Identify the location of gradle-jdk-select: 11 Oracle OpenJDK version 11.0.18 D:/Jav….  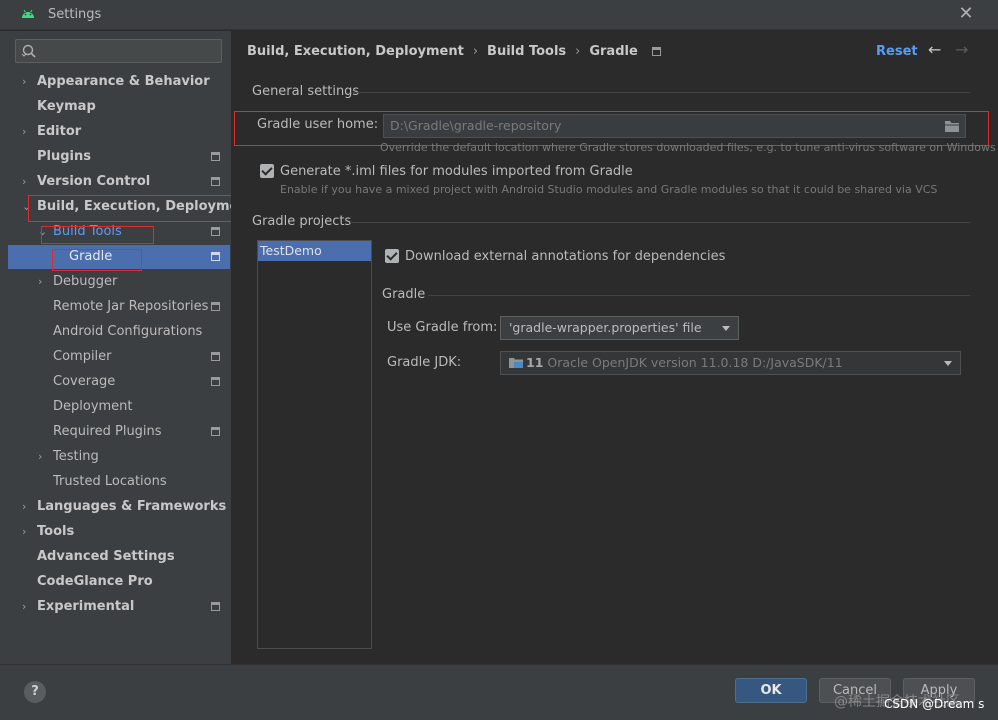
(730, 363).